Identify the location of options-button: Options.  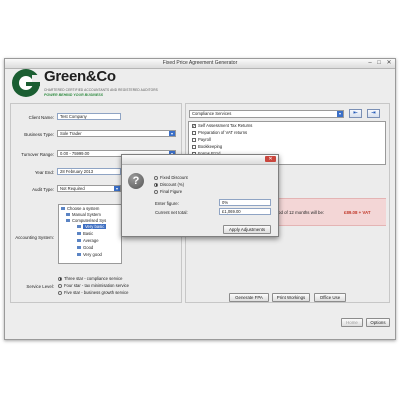
(378, 322).